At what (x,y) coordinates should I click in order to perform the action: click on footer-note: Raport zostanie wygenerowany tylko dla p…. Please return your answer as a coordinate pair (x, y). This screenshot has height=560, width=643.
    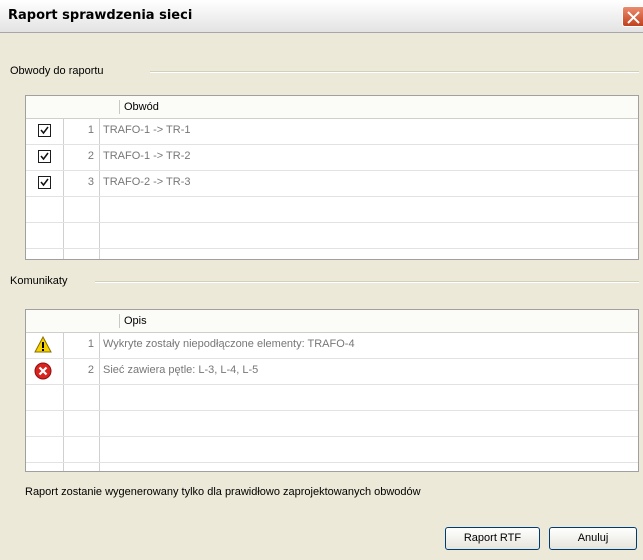
    Looking at the image, I should click on (223, 492).